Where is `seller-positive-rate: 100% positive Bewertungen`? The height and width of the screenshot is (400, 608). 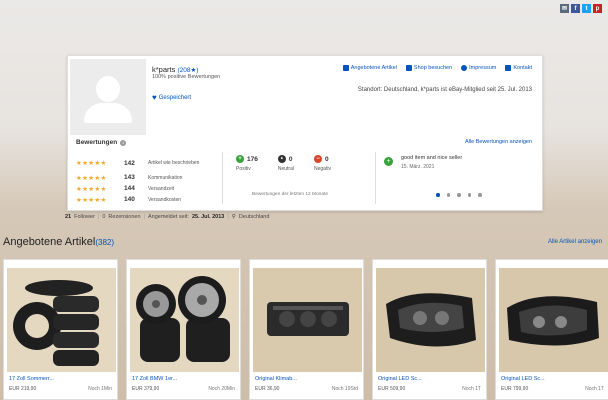 seller-positive-rate: 100% positive Bewertungen is located at coordinates (186, 77).